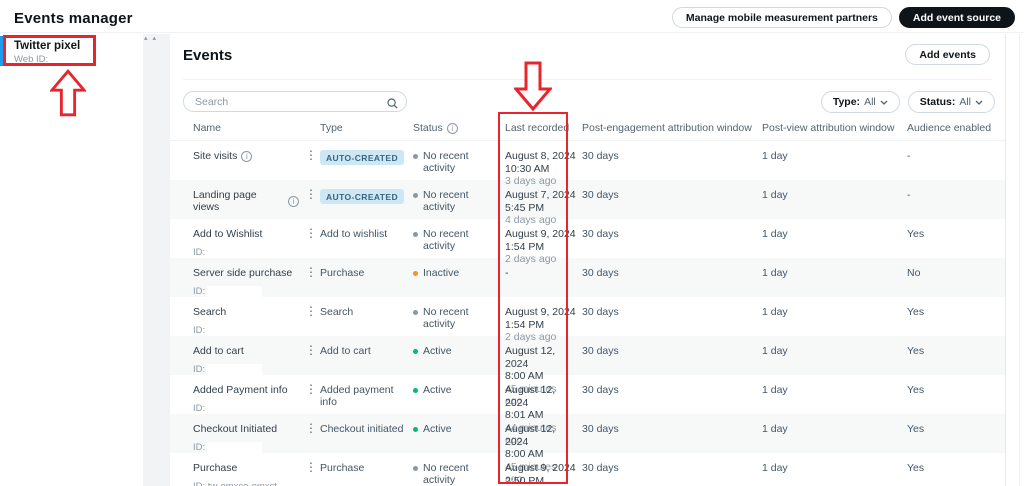 Image resolution: width=1024 pixels, height=486 pixels. I want to click on id-redaction-box, so click(235, 291).